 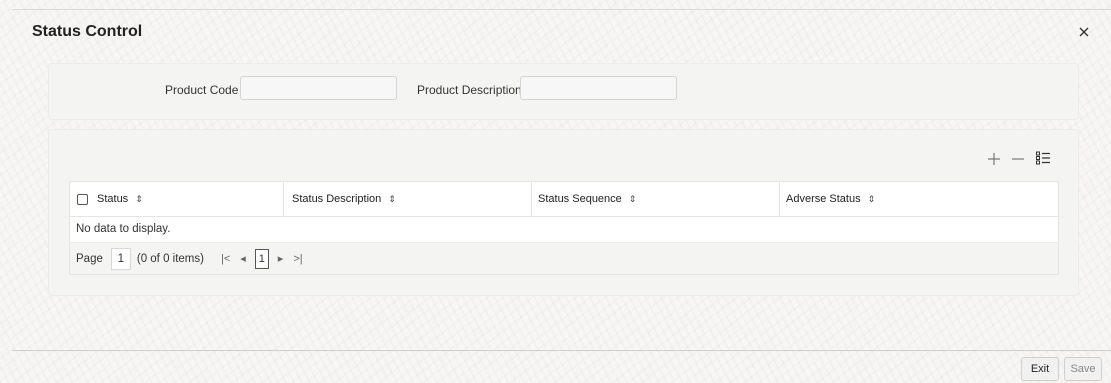 I want to click on product-description-label: Product Description, so click(x=469, y=90).